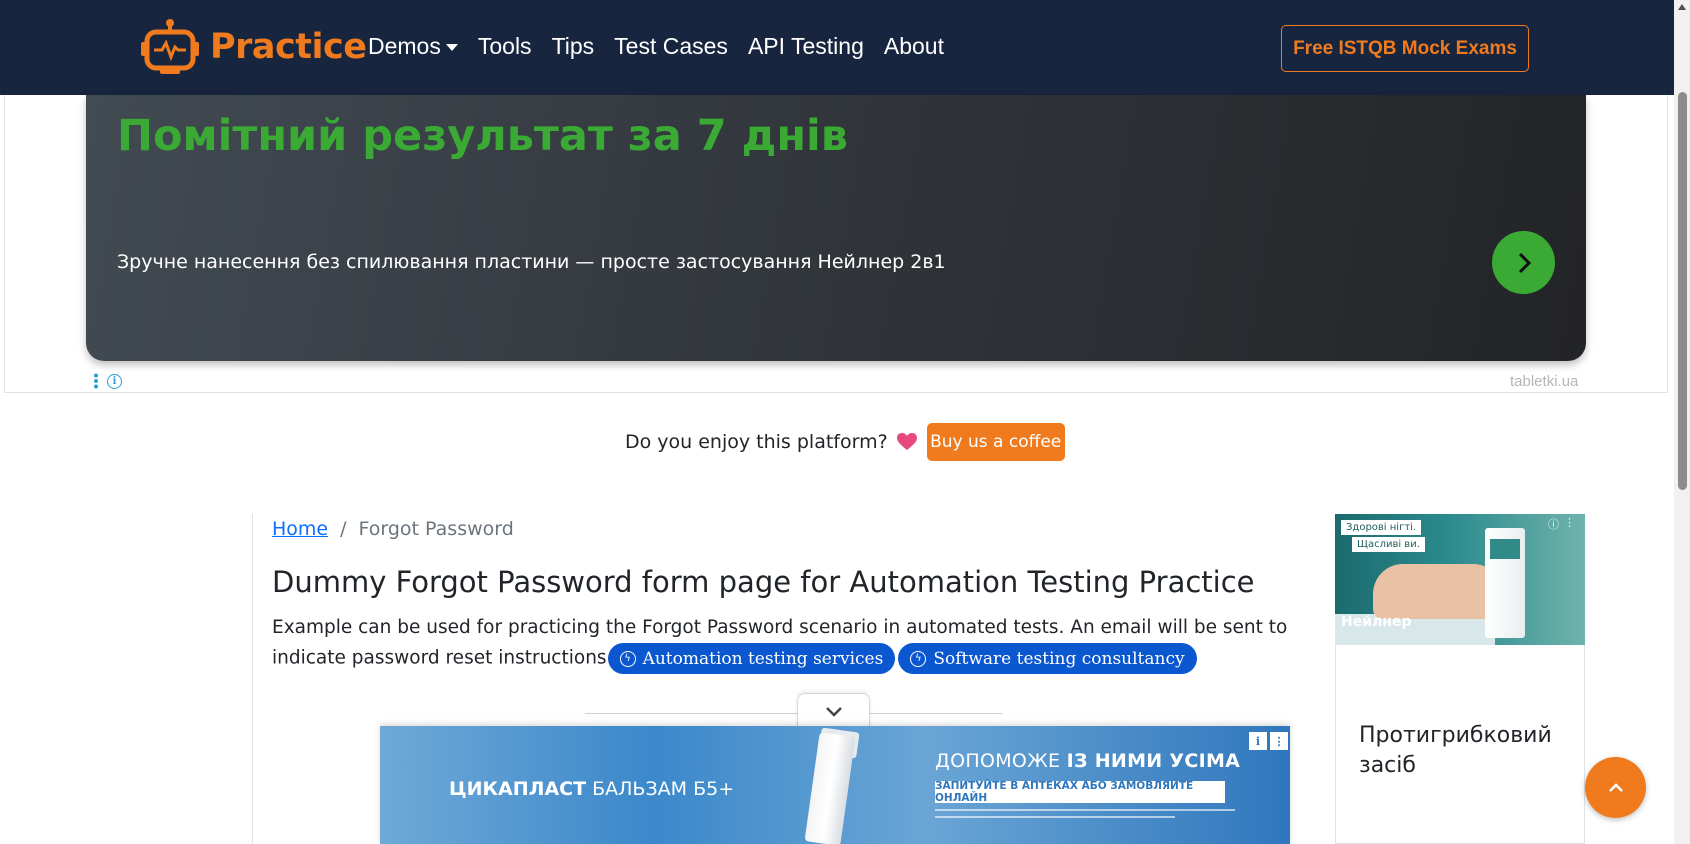 Image resolution: width=1690 pixels, height=844 pixels. Describe the element at coordinates (252, 679) in the screenshot. I see `content-border` at that location.